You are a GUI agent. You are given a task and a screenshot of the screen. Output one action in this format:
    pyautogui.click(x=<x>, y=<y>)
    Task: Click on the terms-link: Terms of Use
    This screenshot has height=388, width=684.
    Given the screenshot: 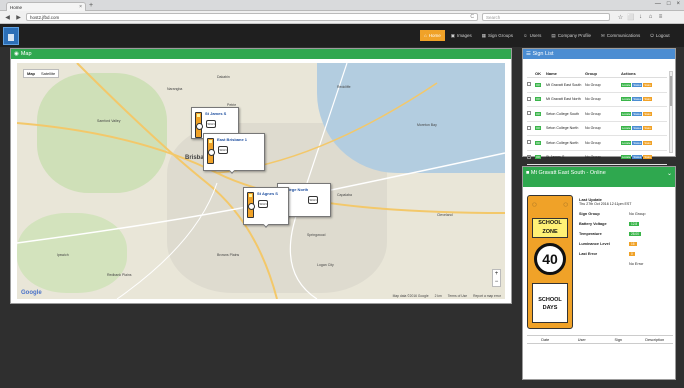 What is the action you would take?
    pyautogui.click(x=457, y=296)
    